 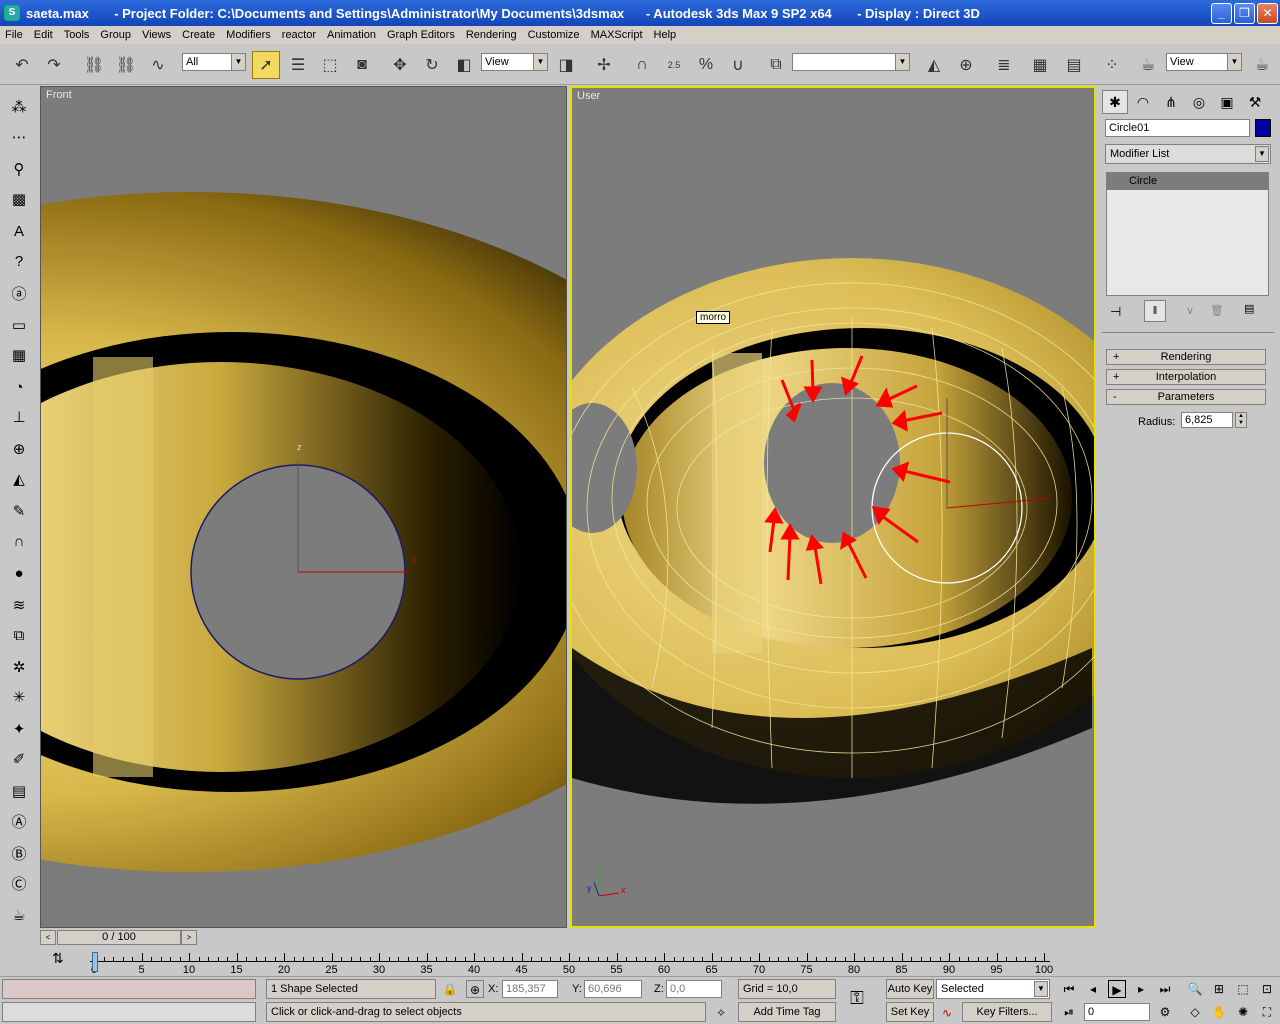 What do you see at coordinates (19, 791) in the screenshot?
I see `ruler-tool-icon: ▤` at bounding box center [19, 791].